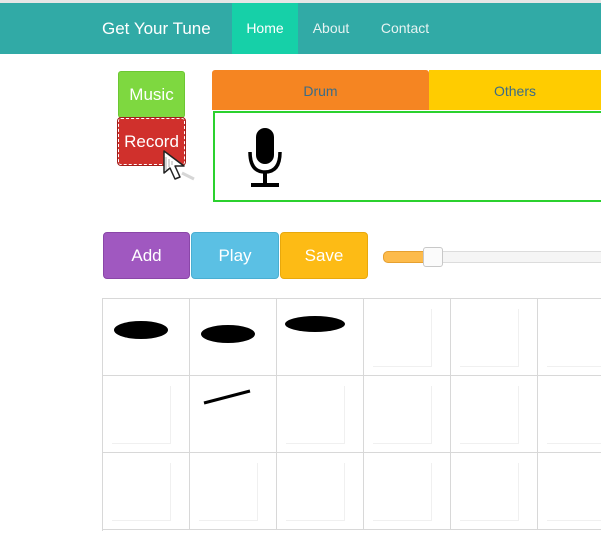 This screenshot has height=535, width=601. Describe the element at coordinates (265, 158) in the screenshot. I see `microphone-icon` at that location.